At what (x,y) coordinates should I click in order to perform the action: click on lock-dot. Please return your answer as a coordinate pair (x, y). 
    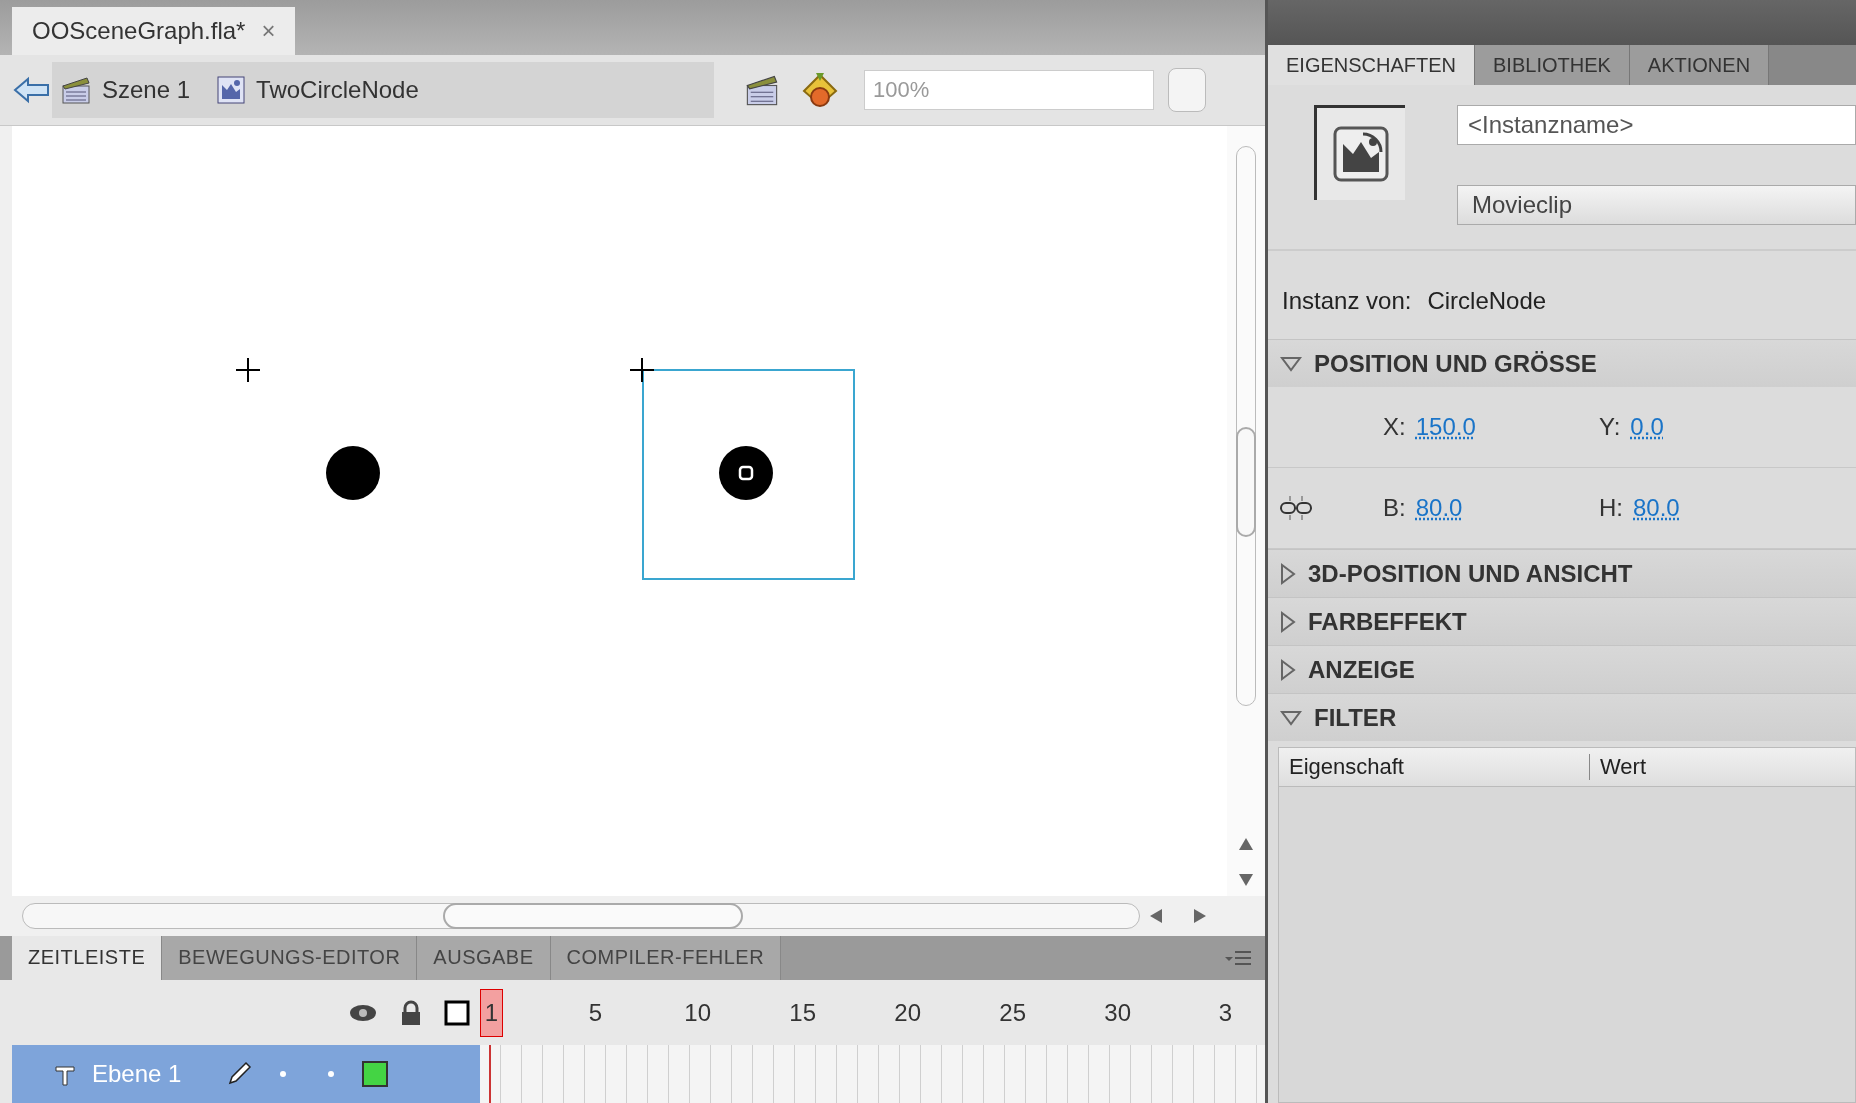
    Looking at the image, I should click on (331, 1074).